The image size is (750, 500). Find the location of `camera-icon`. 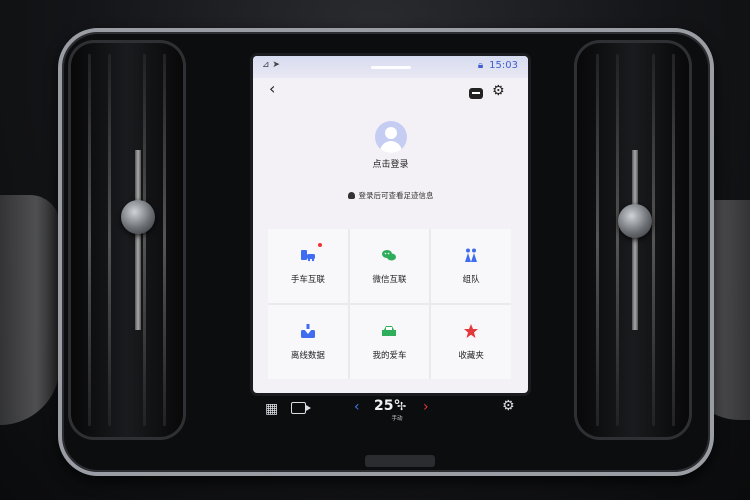

camera-icon is located at coordinates (301, 408).